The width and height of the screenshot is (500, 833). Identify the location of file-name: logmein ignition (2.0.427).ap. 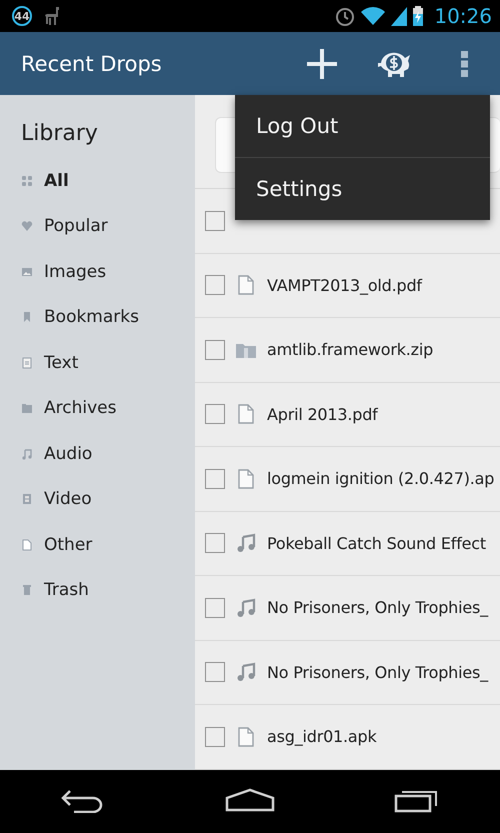
(380, 478).